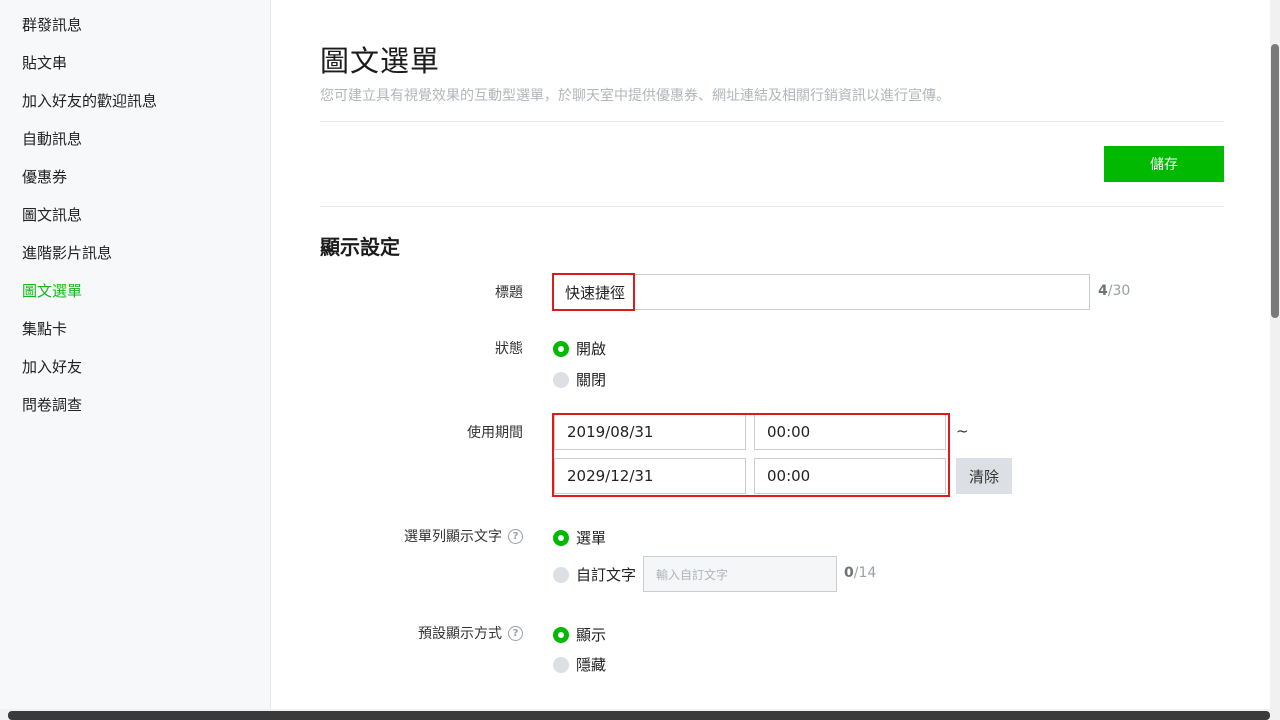 This screenshot has height=720, width=1280. I want to click on page-title: 圖文選單, so click(380, 61).